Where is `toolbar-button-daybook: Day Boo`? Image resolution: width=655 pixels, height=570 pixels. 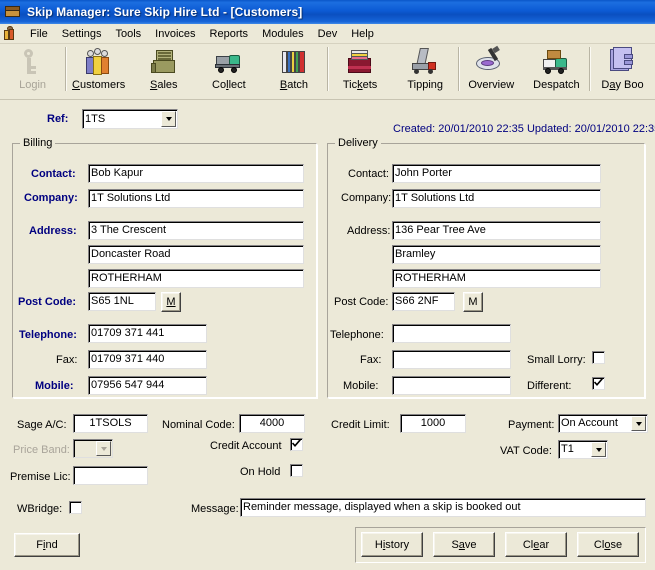 toolbar-button-daybook: Day Boo is located at coordinates (622, 70).